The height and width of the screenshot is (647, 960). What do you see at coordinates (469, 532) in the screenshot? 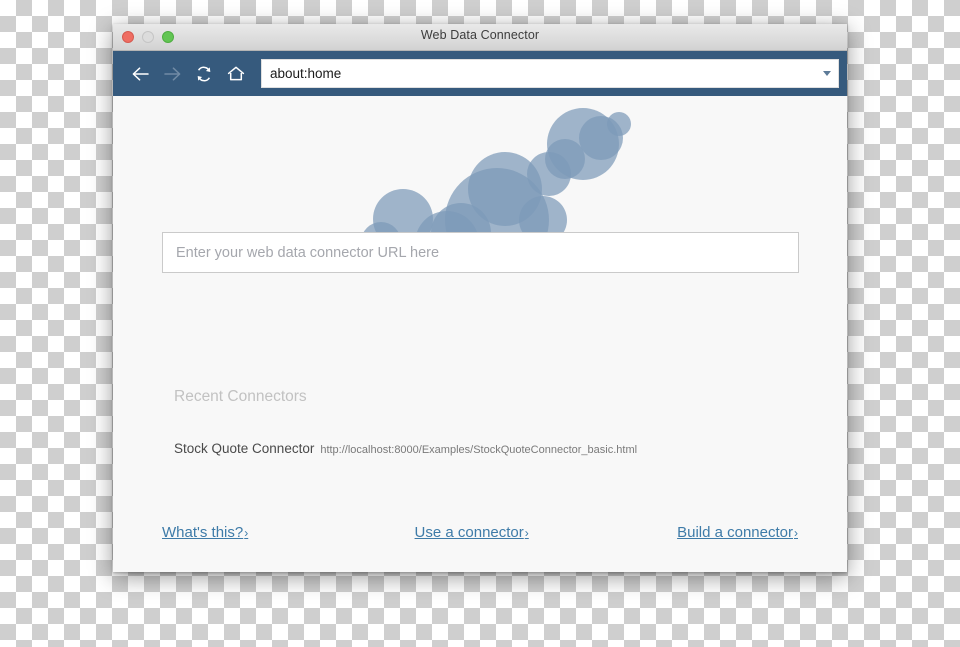
I see `use-a-connector-label: Use a connector` at bounding box center [469, 532].